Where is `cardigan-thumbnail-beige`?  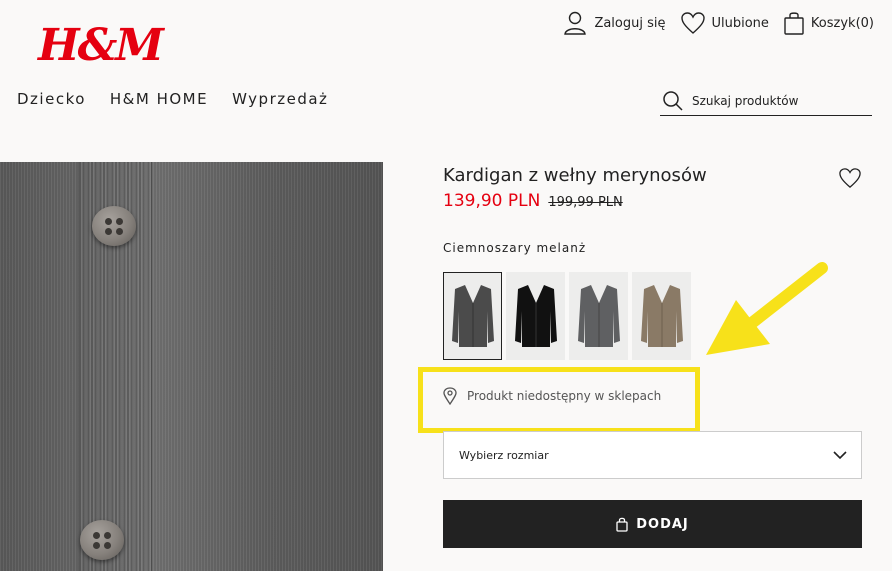 cardigan-thumbnail-beige is located at coordinates (661, 316).